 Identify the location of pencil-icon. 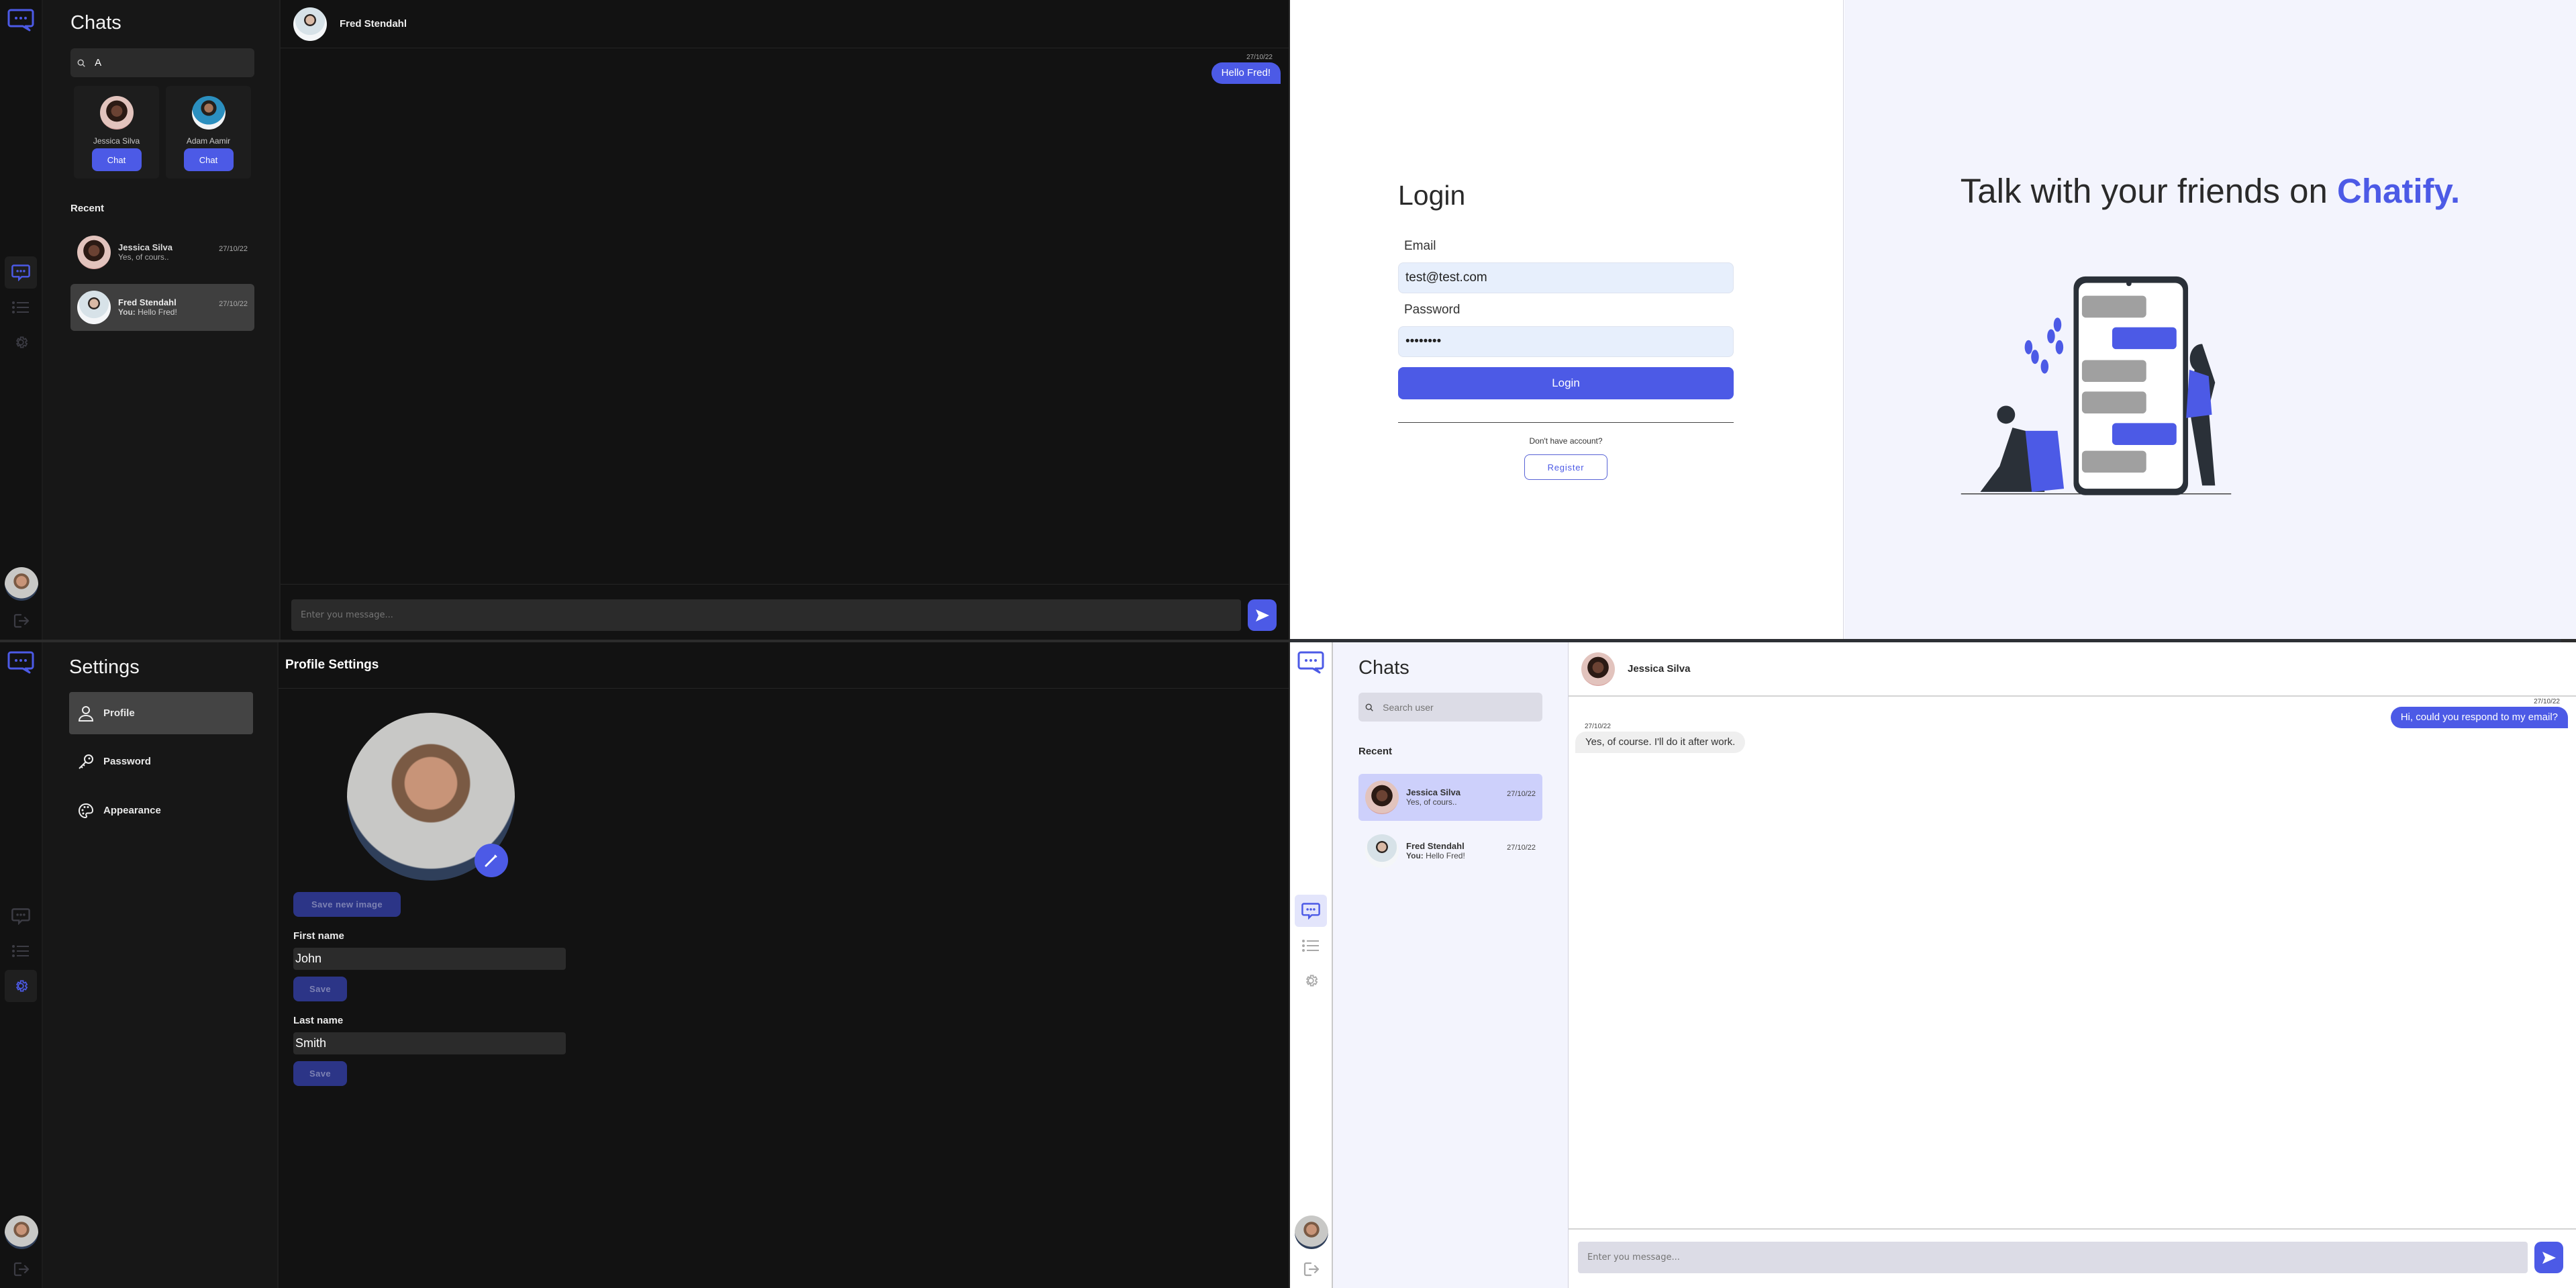
(491, 860).